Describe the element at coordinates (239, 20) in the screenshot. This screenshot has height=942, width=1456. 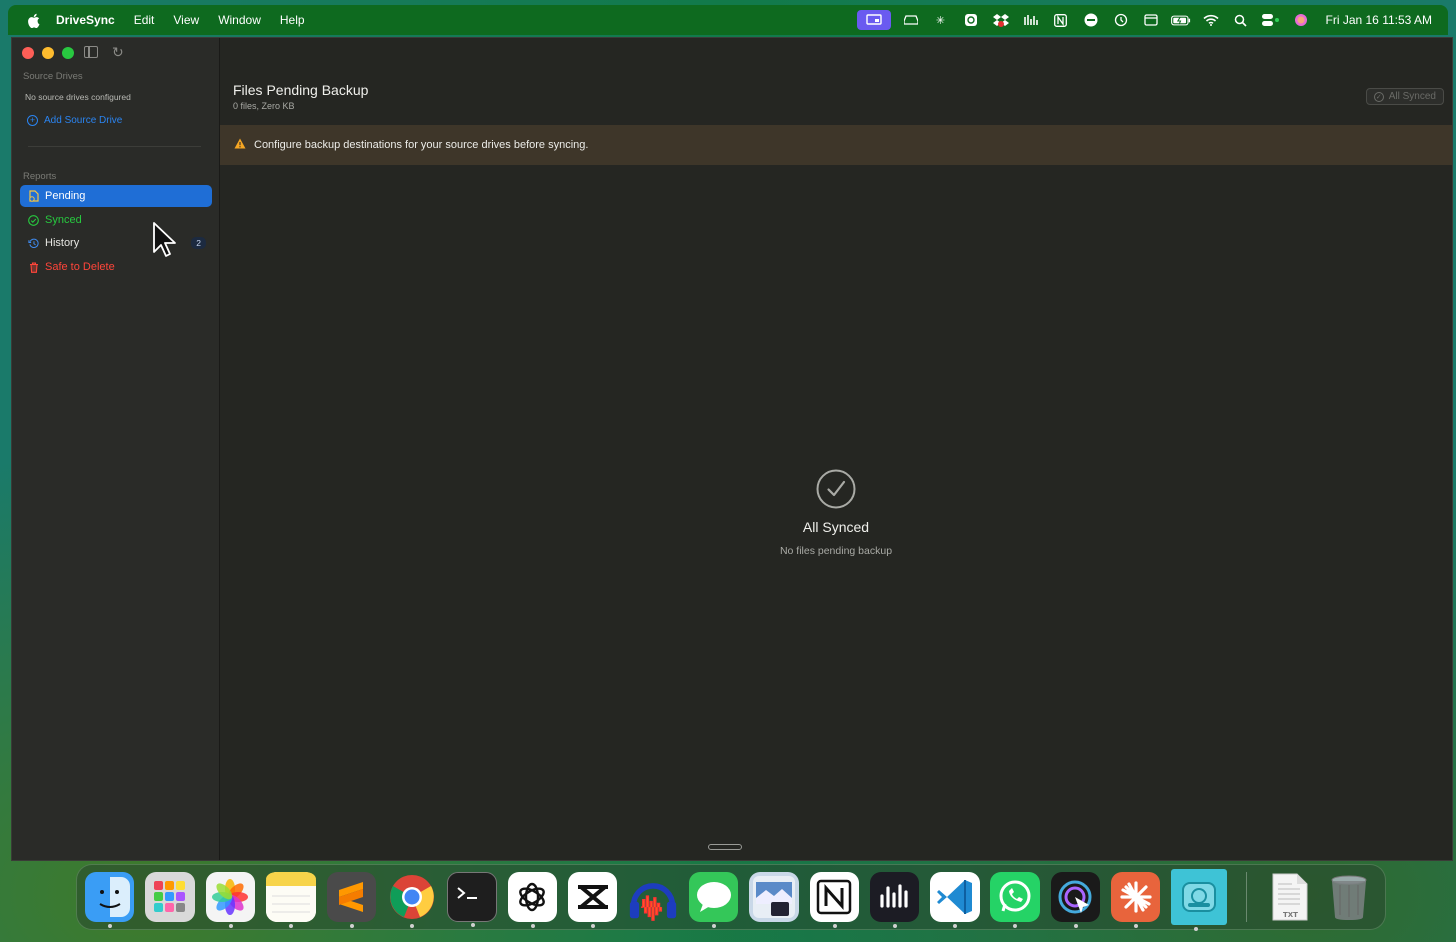
I see `window-menu: Window` at that location.